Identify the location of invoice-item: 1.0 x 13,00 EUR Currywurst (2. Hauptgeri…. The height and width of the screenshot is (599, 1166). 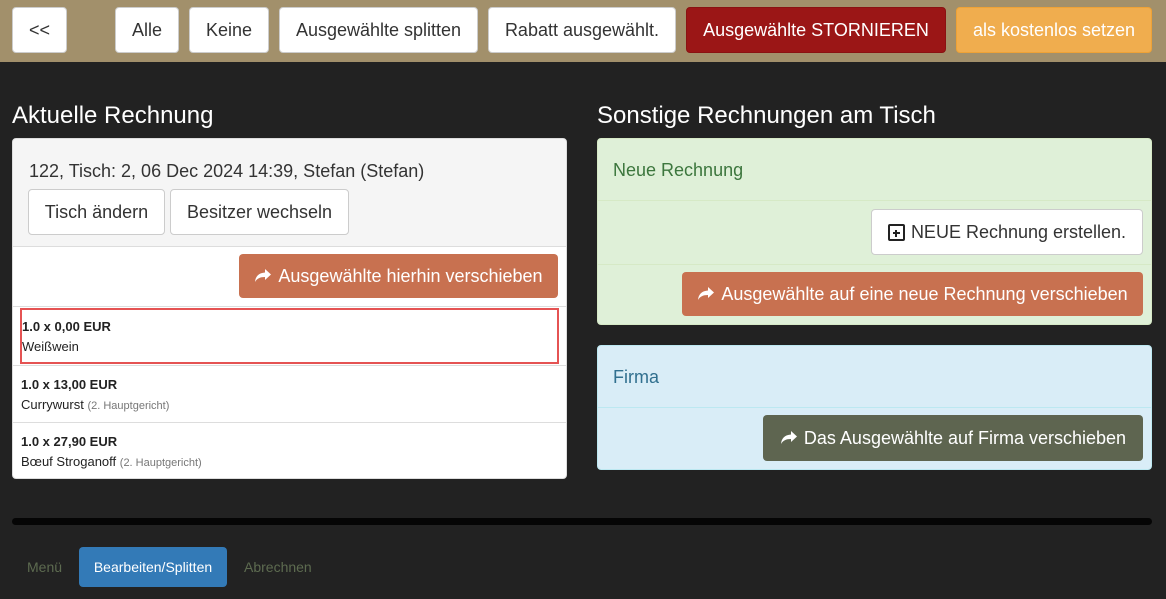
(290, 397).